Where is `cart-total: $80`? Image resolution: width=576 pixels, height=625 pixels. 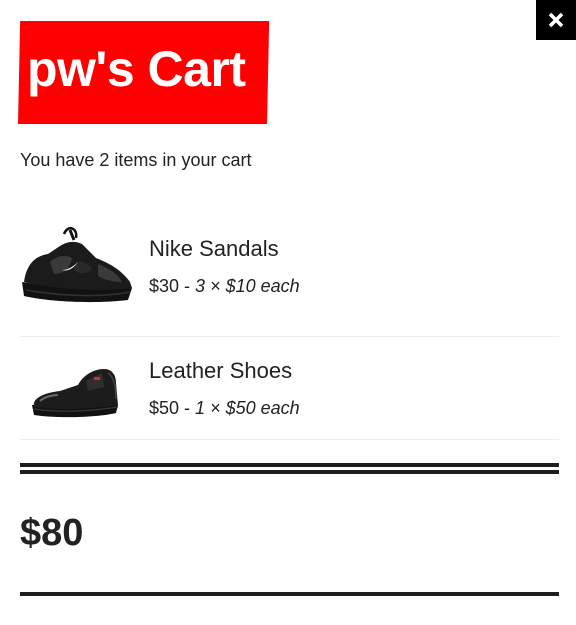 cart-total: $80 is located at coordinates (52, 533).